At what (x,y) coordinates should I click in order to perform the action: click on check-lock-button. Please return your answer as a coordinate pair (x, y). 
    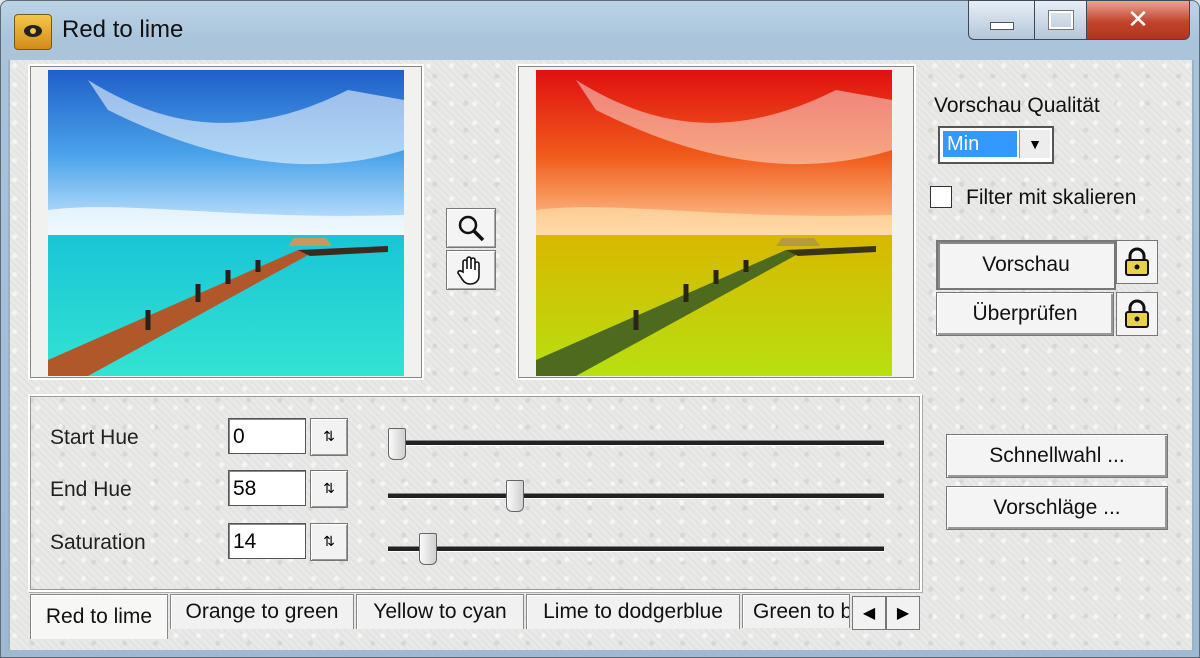
    Looking at the image, I should click on (1137, 314).